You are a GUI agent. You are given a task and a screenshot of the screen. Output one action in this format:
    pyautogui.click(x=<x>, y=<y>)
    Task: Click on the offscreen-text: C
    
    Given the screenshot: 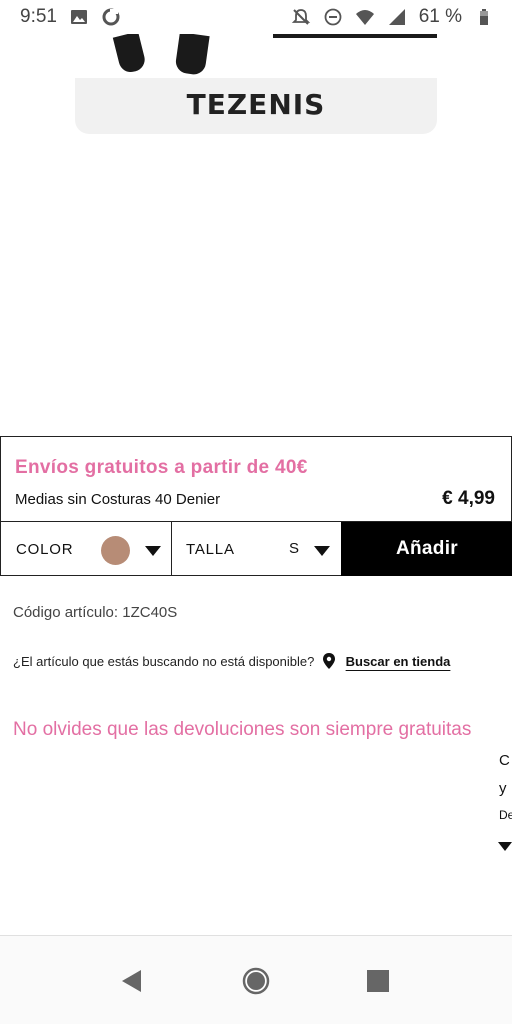 What is the action you would take?
    pyautogui.click(x=504, y=760)
    